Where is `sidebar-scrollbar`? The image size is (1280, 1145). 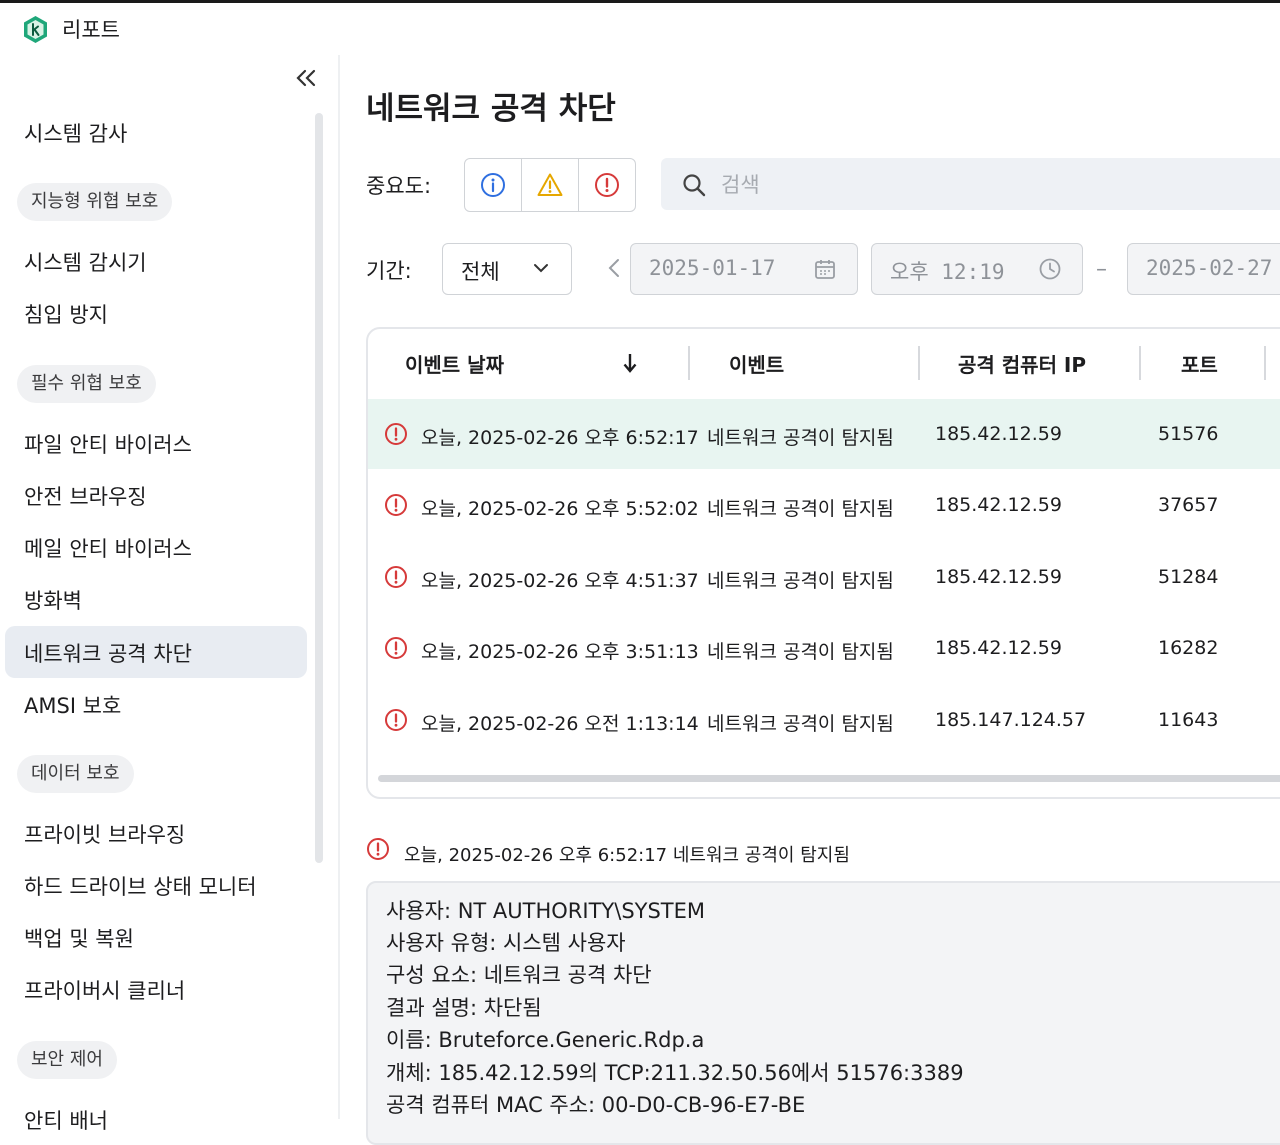 sidebar-scrollbar is located at coordinates (319, 488).